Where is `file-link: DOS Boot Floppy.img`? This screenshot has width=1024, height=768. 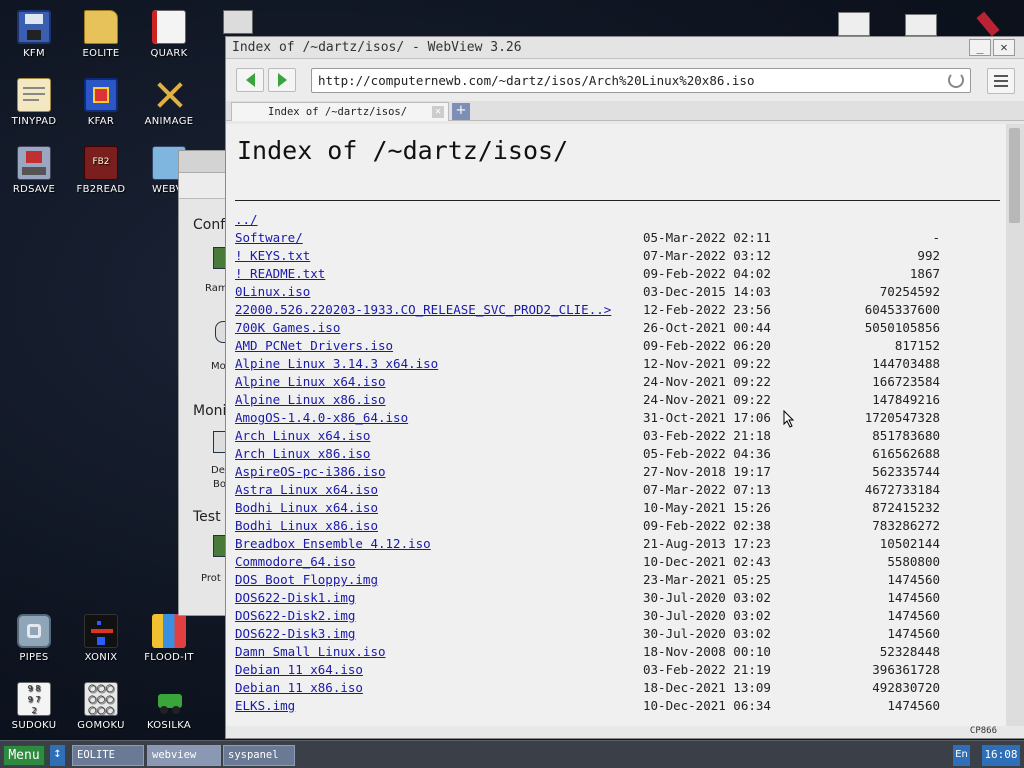
file-link: DOS Boot Floppy.img is located at coordinates (306, 580).